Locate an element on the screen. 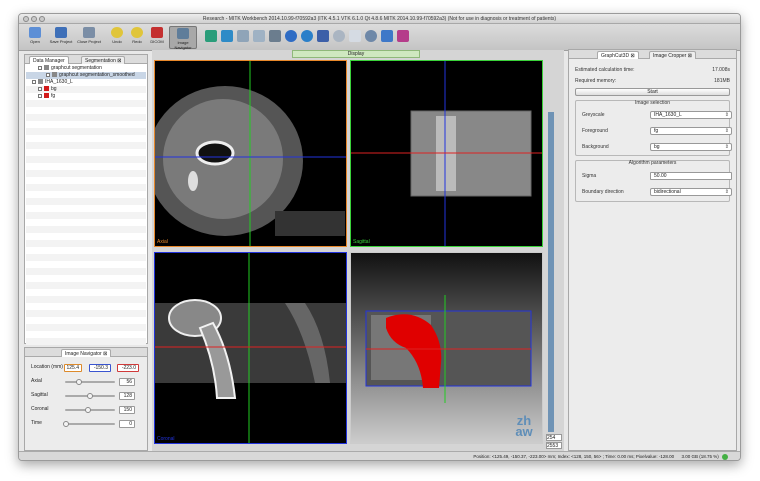 The width and height of the screenshot is (760, 481). estimated-time-label: Estimated calculation time: is located at coordinates (605, 70).